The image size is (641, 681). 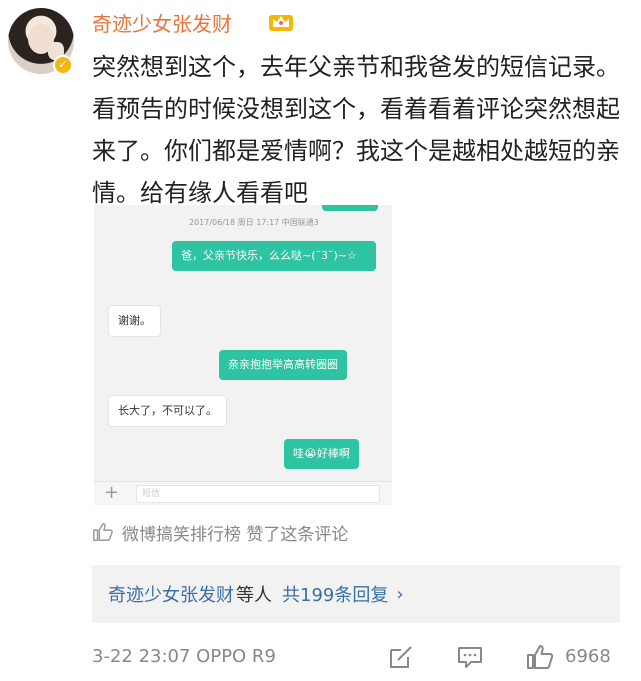 What do you see at coordinates (134, 321) in the screenshot?
I see `sms-bubble-received: 谢谢。` at bounding box center [134, 321].